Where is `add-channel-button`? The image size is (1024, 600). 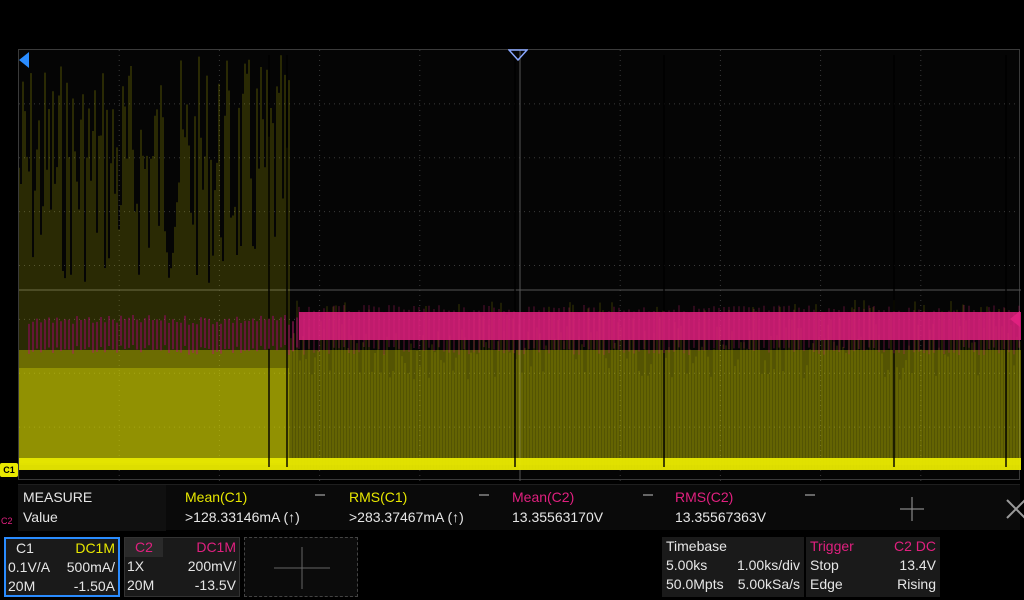 add-channel-button is located at coordinates (301, 567).